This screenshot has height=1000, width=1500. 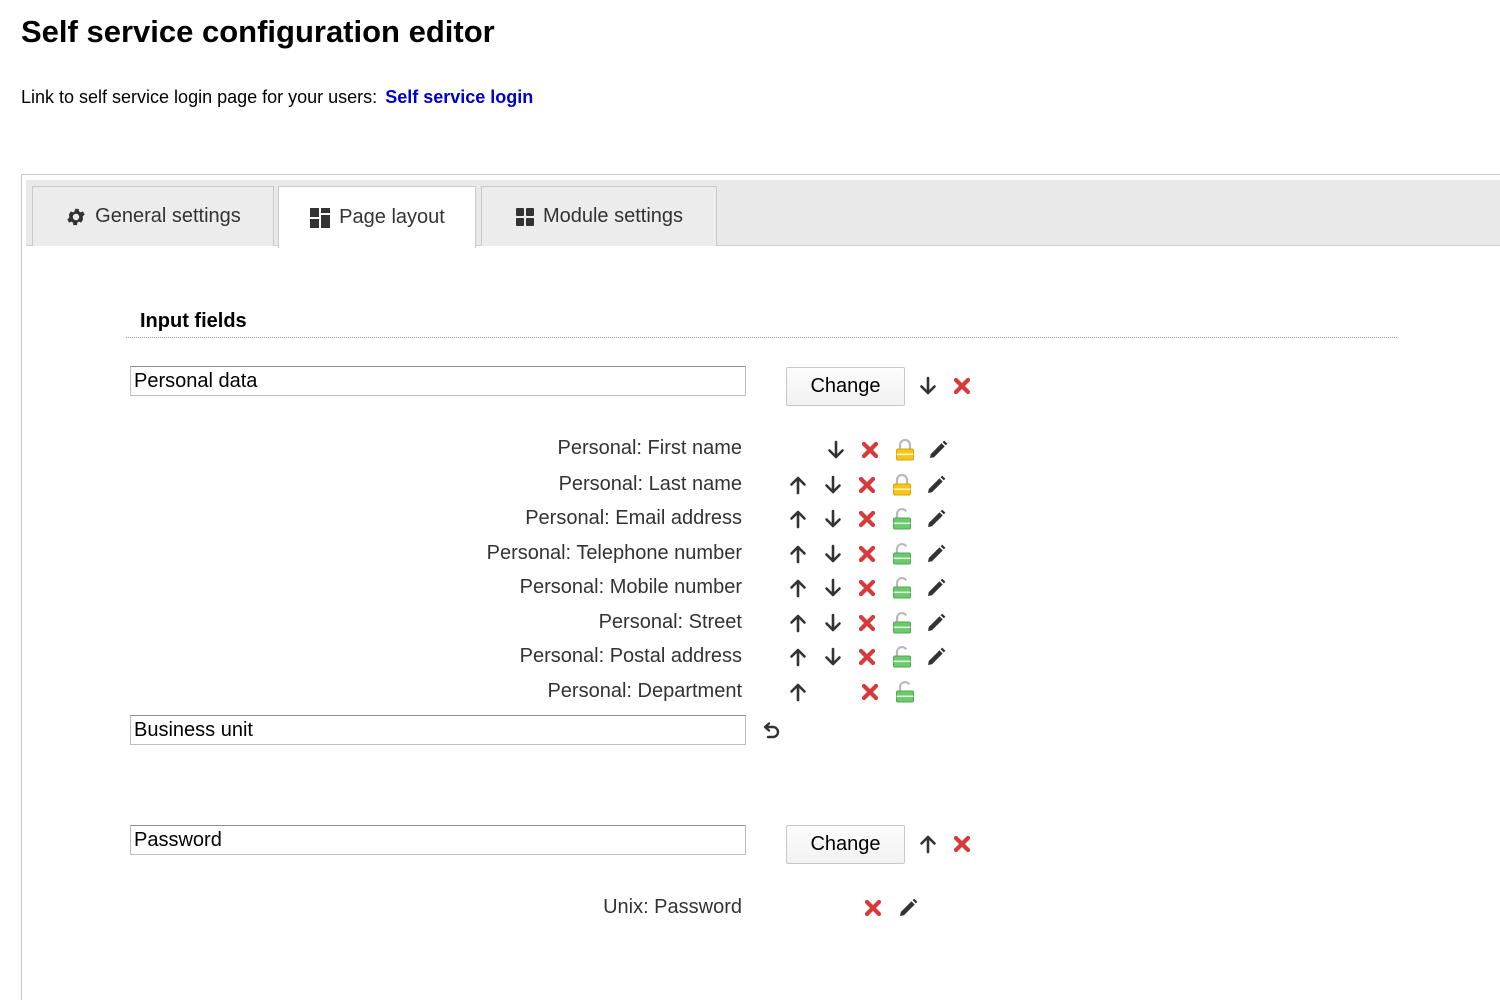 What do you see at coordinates (633, 518) in the screenshot?
I see `field-label: Personal: Email address` at bounding box center [633, 518].